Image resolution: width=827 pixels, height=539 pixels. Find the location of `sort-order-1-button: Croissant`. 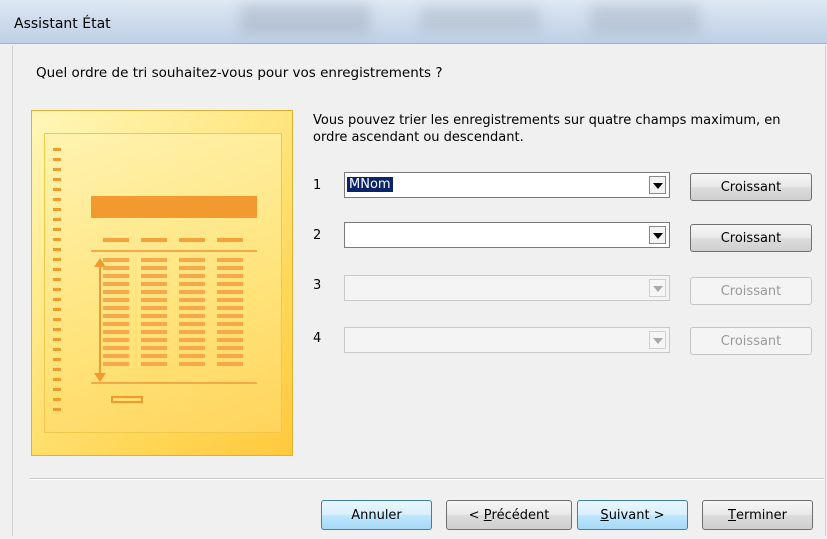

sort-order-1-button: Croissant is located at coordinates (751, 187).